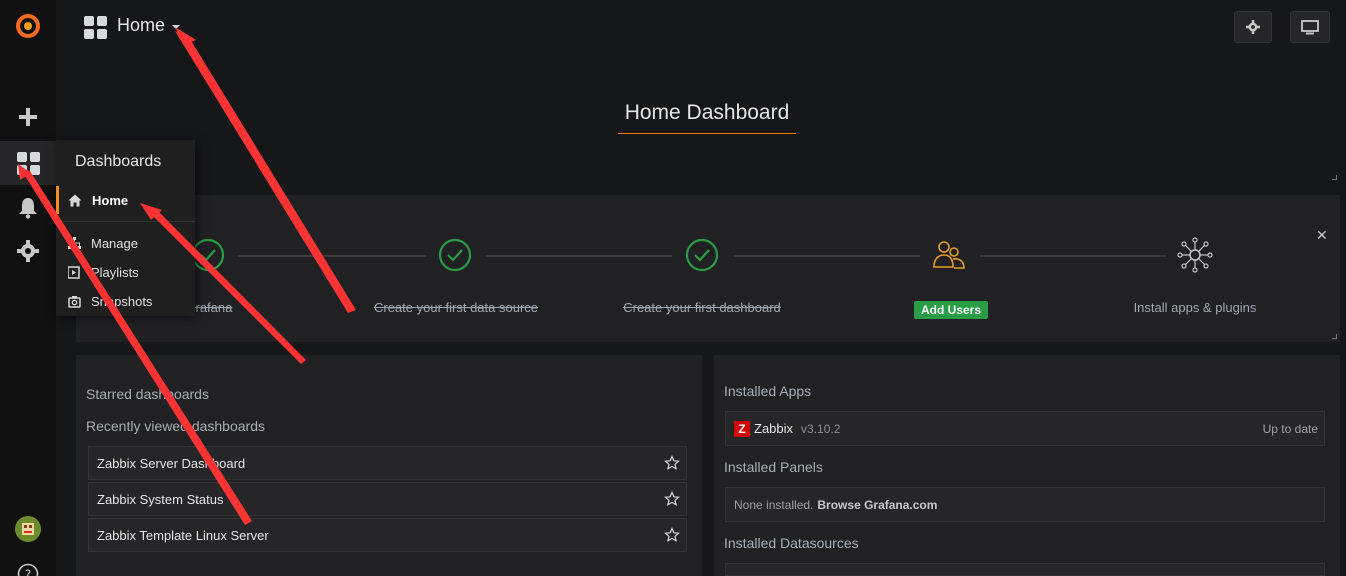 The image size is (1346, 576). I want to click on view-mode-button, so click(1310, 27).